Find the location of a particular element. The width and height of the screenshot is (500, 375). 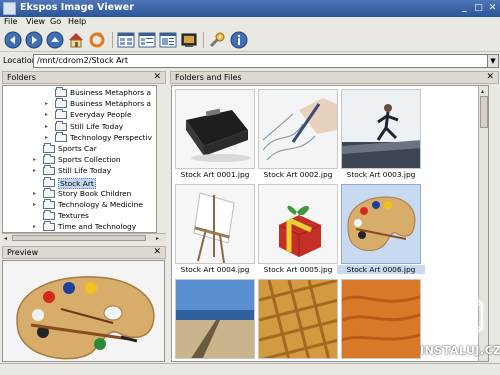

thumbnail-item: Stock Art 0002.jpg is located at coordinates (298, 135).